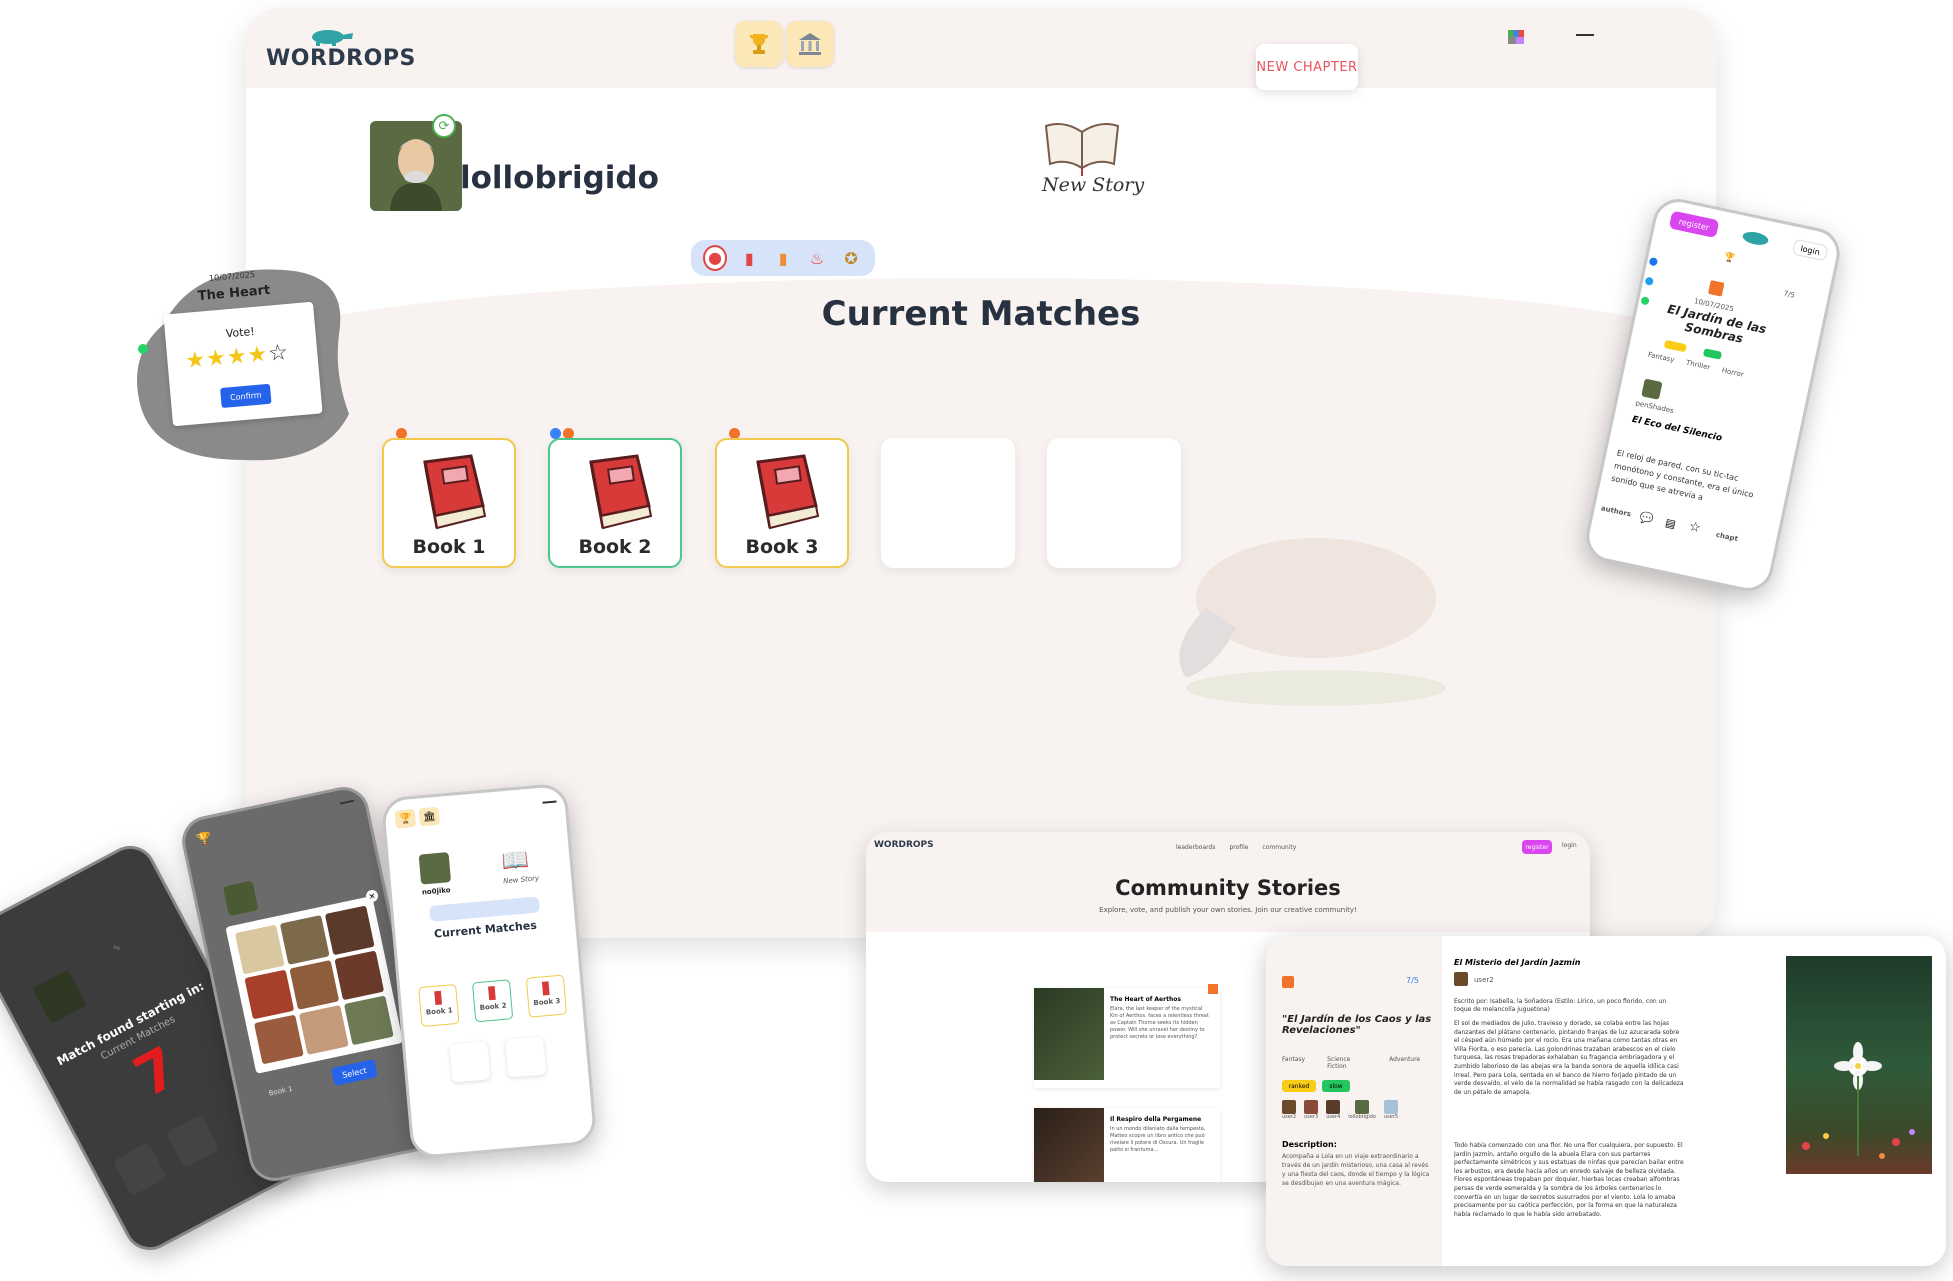 The image size is (1953, 1281). What do you see at coordinates (1238, 847) in the screenshot?
I see `nav-profile: profile` at bounding box center [1238, 847].